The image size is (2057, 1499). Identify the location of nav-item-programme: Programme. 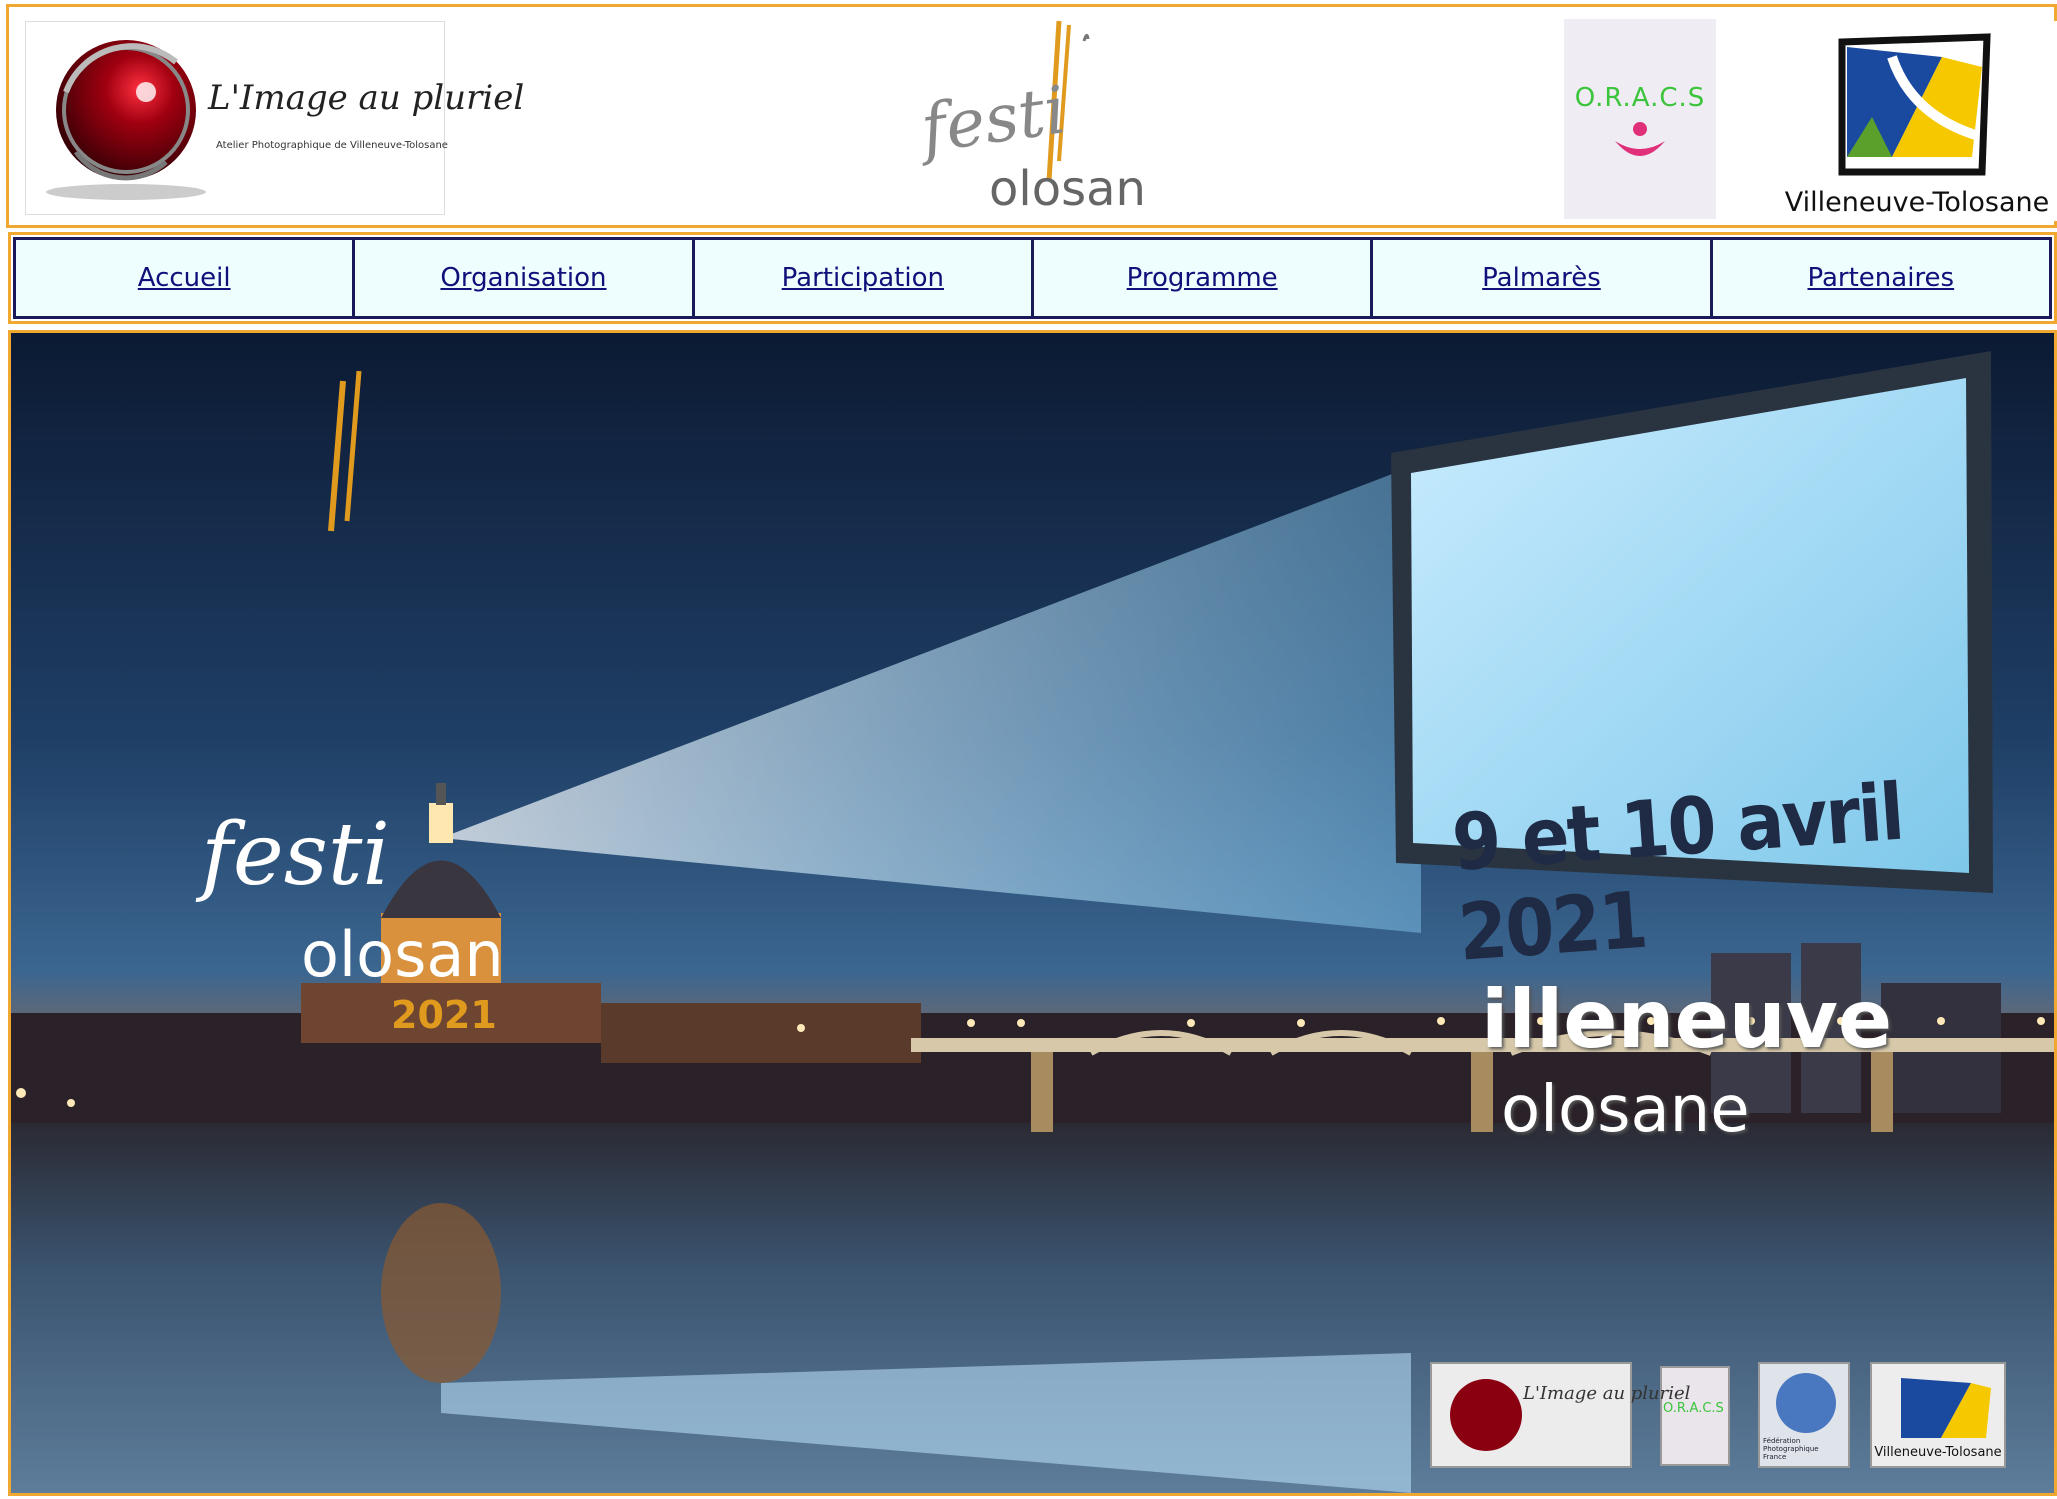
(1203, 278).